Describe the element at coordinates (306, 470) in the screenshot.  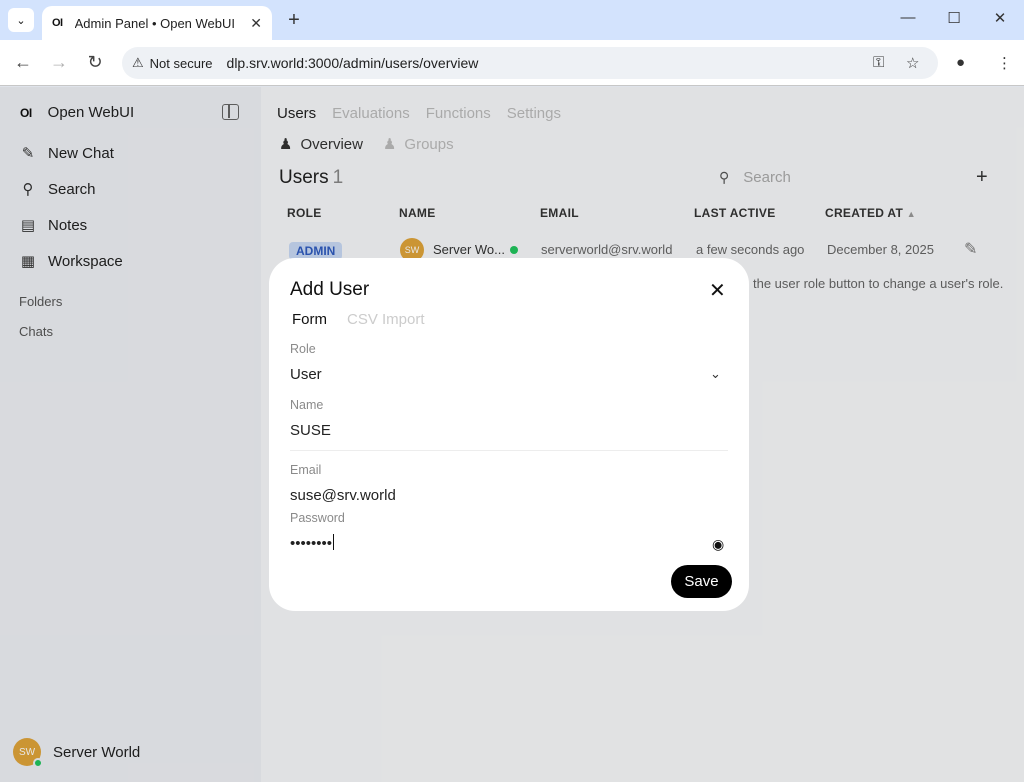
I see `email-label: Email` at that location.